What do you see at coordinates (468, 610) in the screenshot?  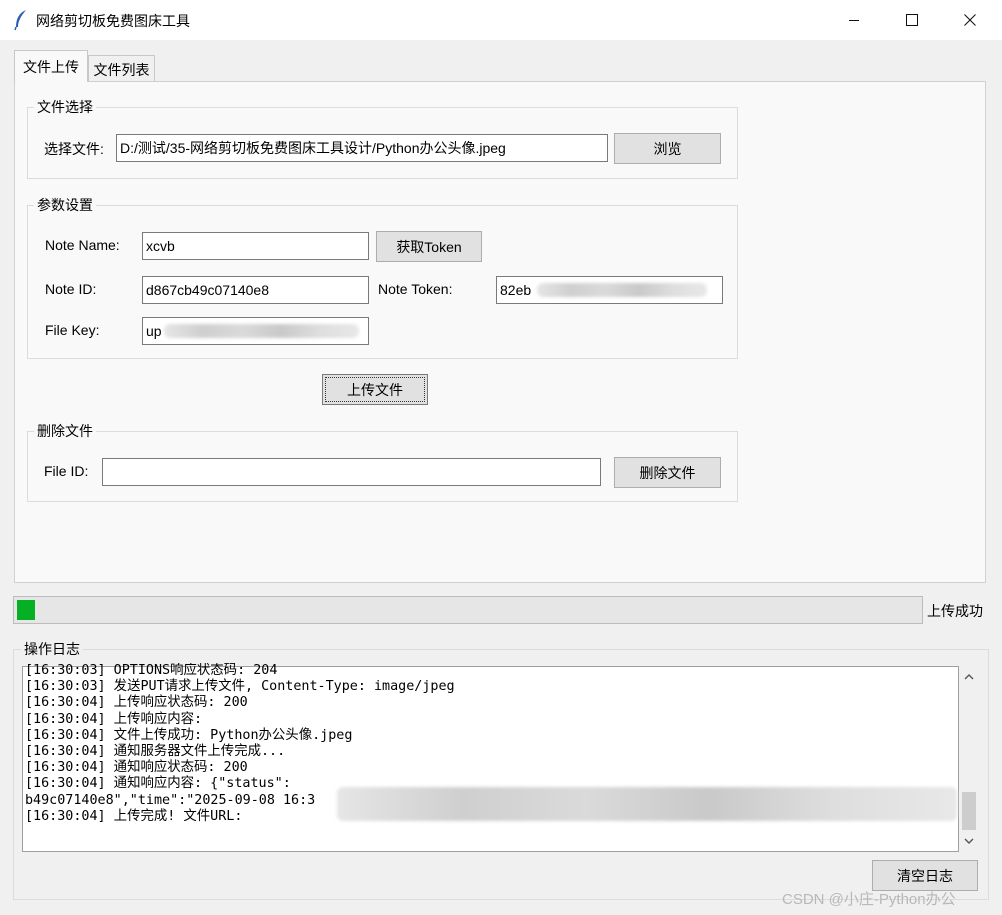 I see `progress-bar` at bounding box center [468, 610].